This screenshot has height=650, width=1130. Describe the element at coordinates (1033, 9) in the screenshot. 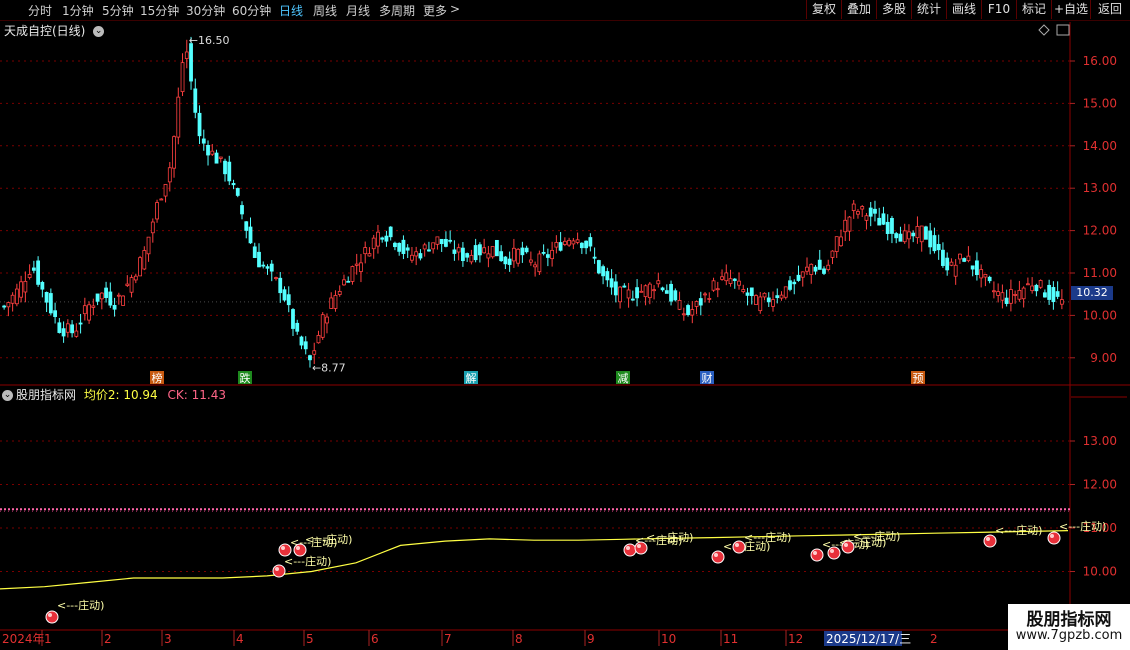

I see `mark-button: 标记` at that location.